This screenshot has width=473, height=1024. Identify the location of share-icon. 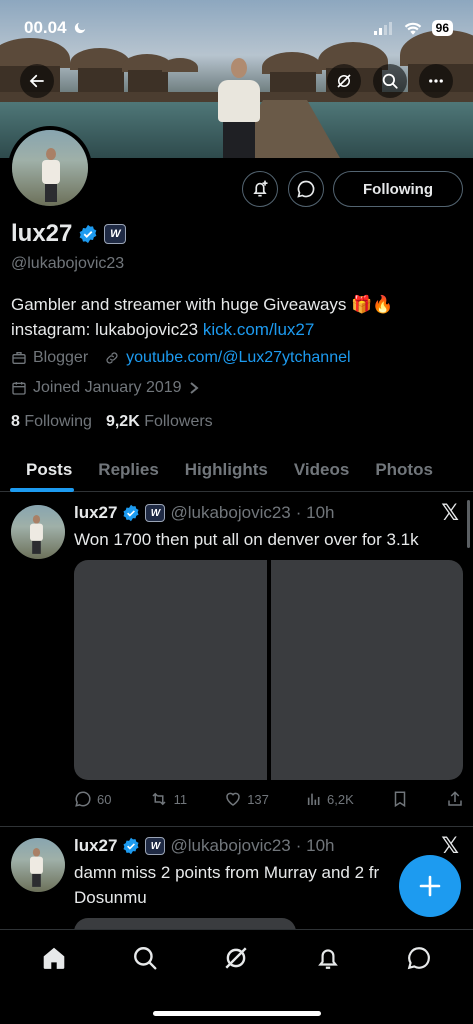
(455, 798).